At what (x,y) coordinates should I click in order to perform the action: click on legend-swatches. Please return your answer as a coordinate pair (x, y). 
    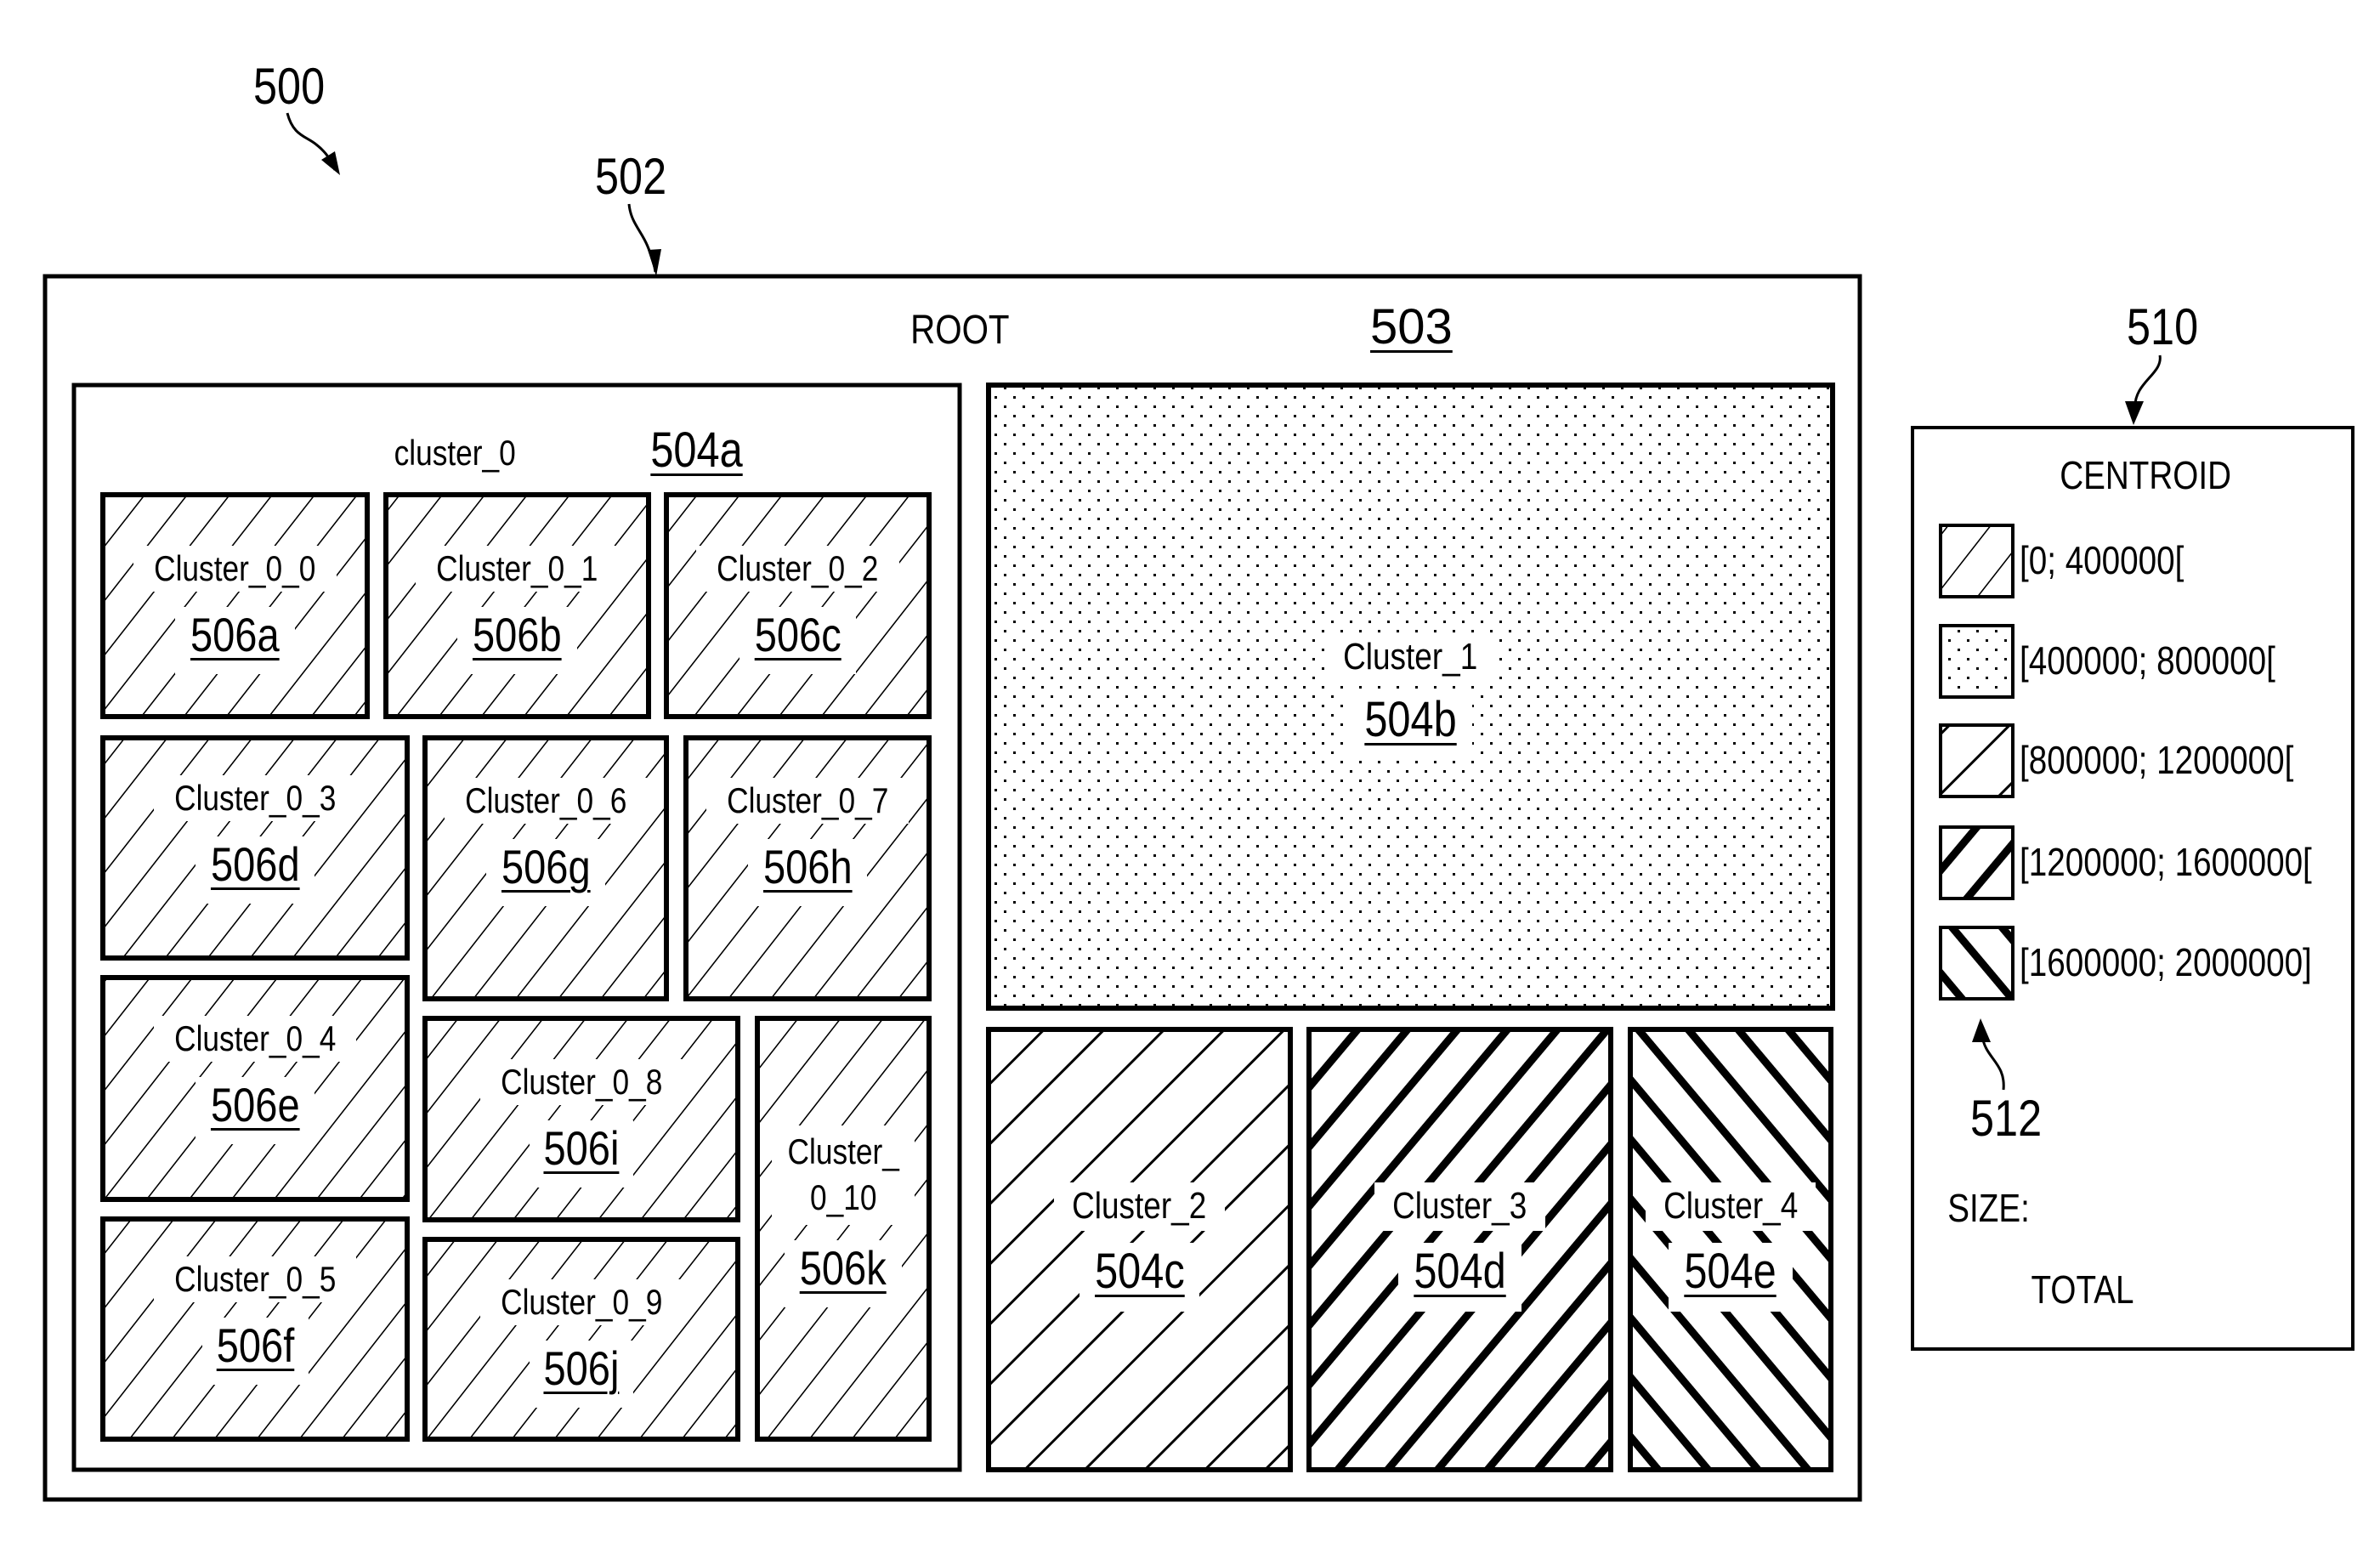
    Looking at the image, I should click on (1976, 763).